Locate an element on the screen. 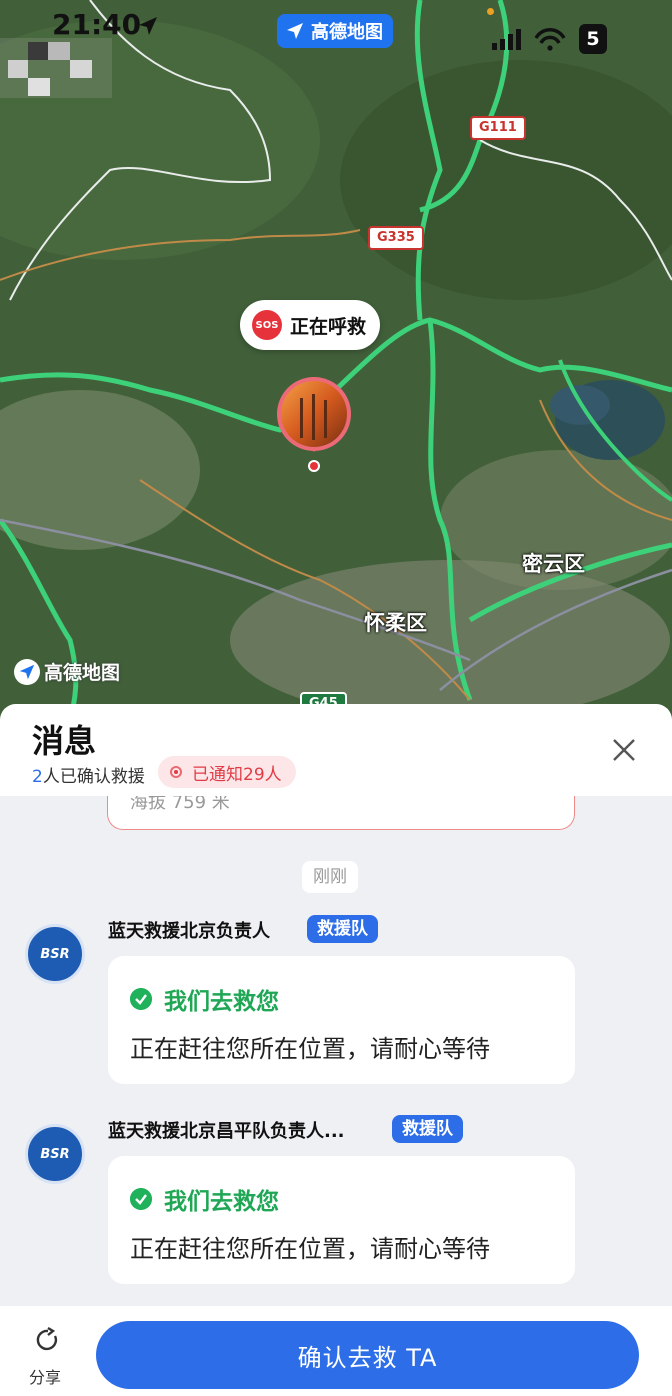  notified-badge: 已通知29人 is located at coordinates (227, 772).